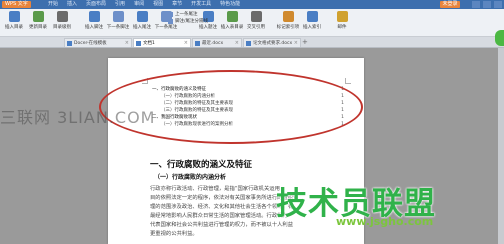 The height and width of the screenshot is (244, 504). I want to click on login-button: 未登录, so click(450, 4).